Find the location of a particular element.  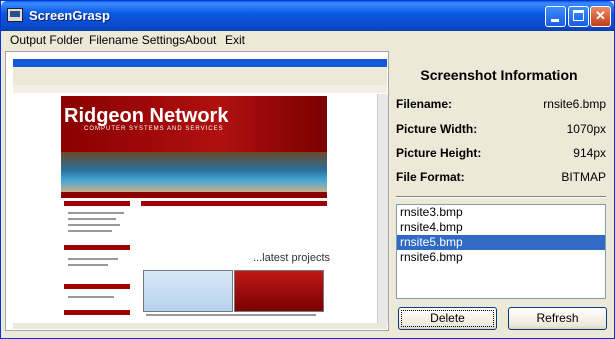

app-window-icon is located at coordinates (15, 15).